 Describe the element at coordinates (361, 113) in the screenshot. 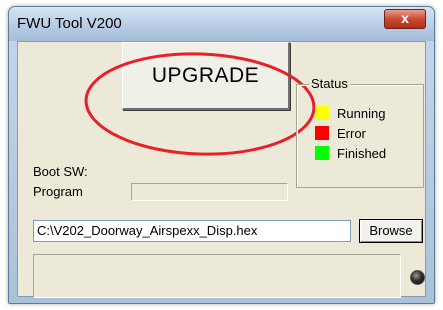

I see `status-label-running: Running` at that location.